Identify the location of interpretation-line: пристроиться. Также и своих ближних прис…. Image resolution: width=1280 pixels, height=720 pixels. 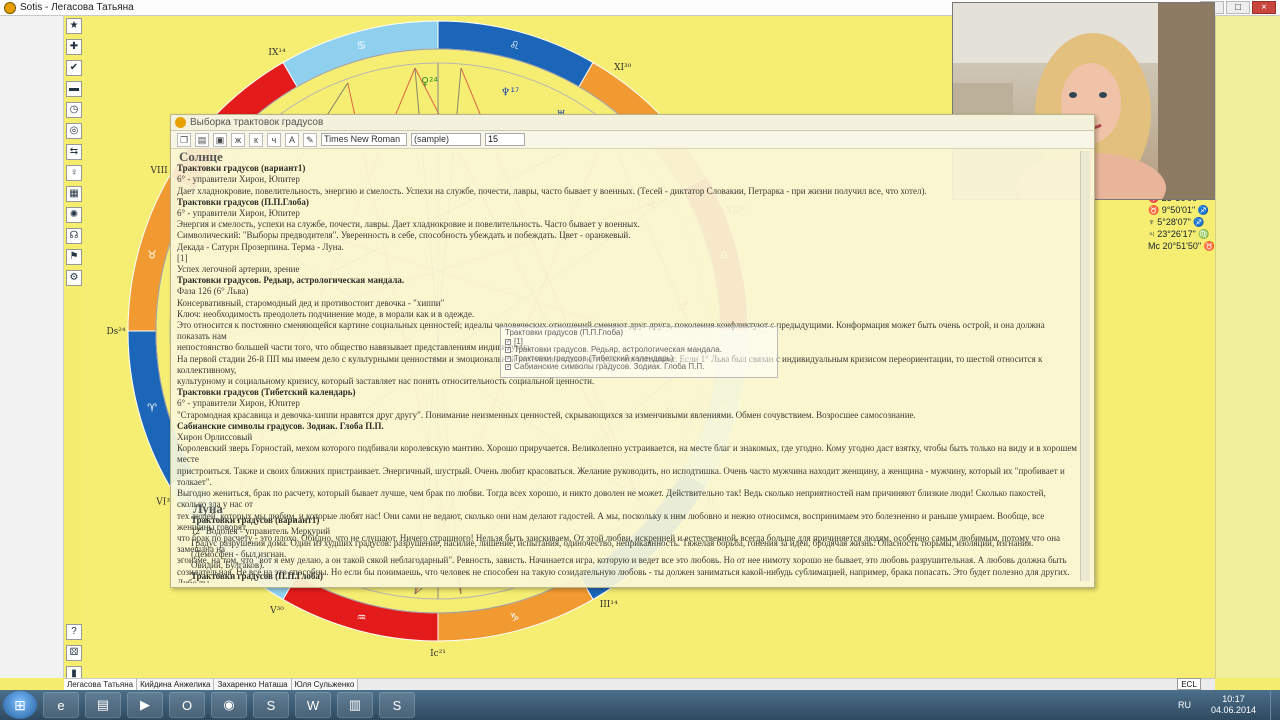
(621, 476).